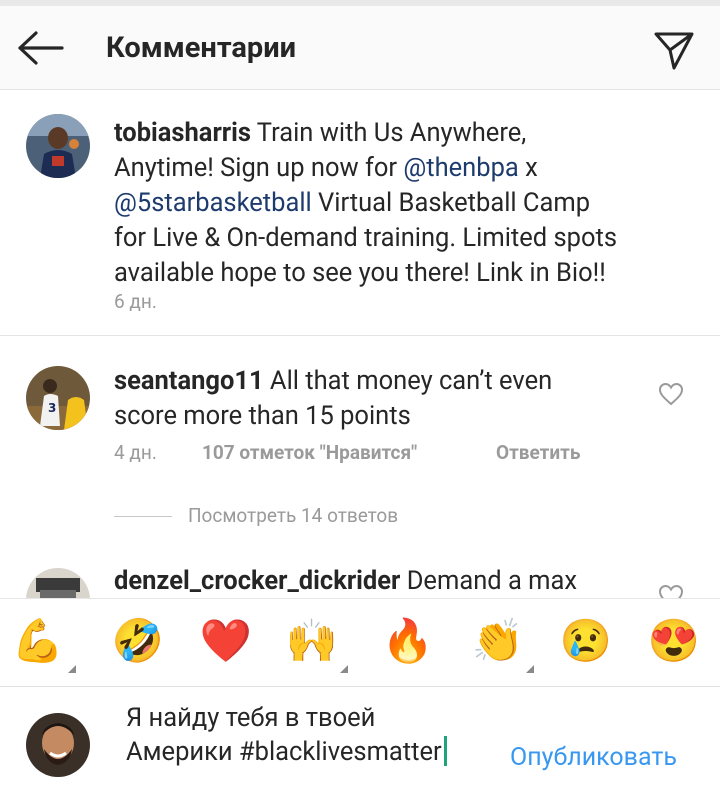  What do you see at coordinates (445, 751) in the screenshot?
I see `text-cursor` at bounding box center [445, 751].